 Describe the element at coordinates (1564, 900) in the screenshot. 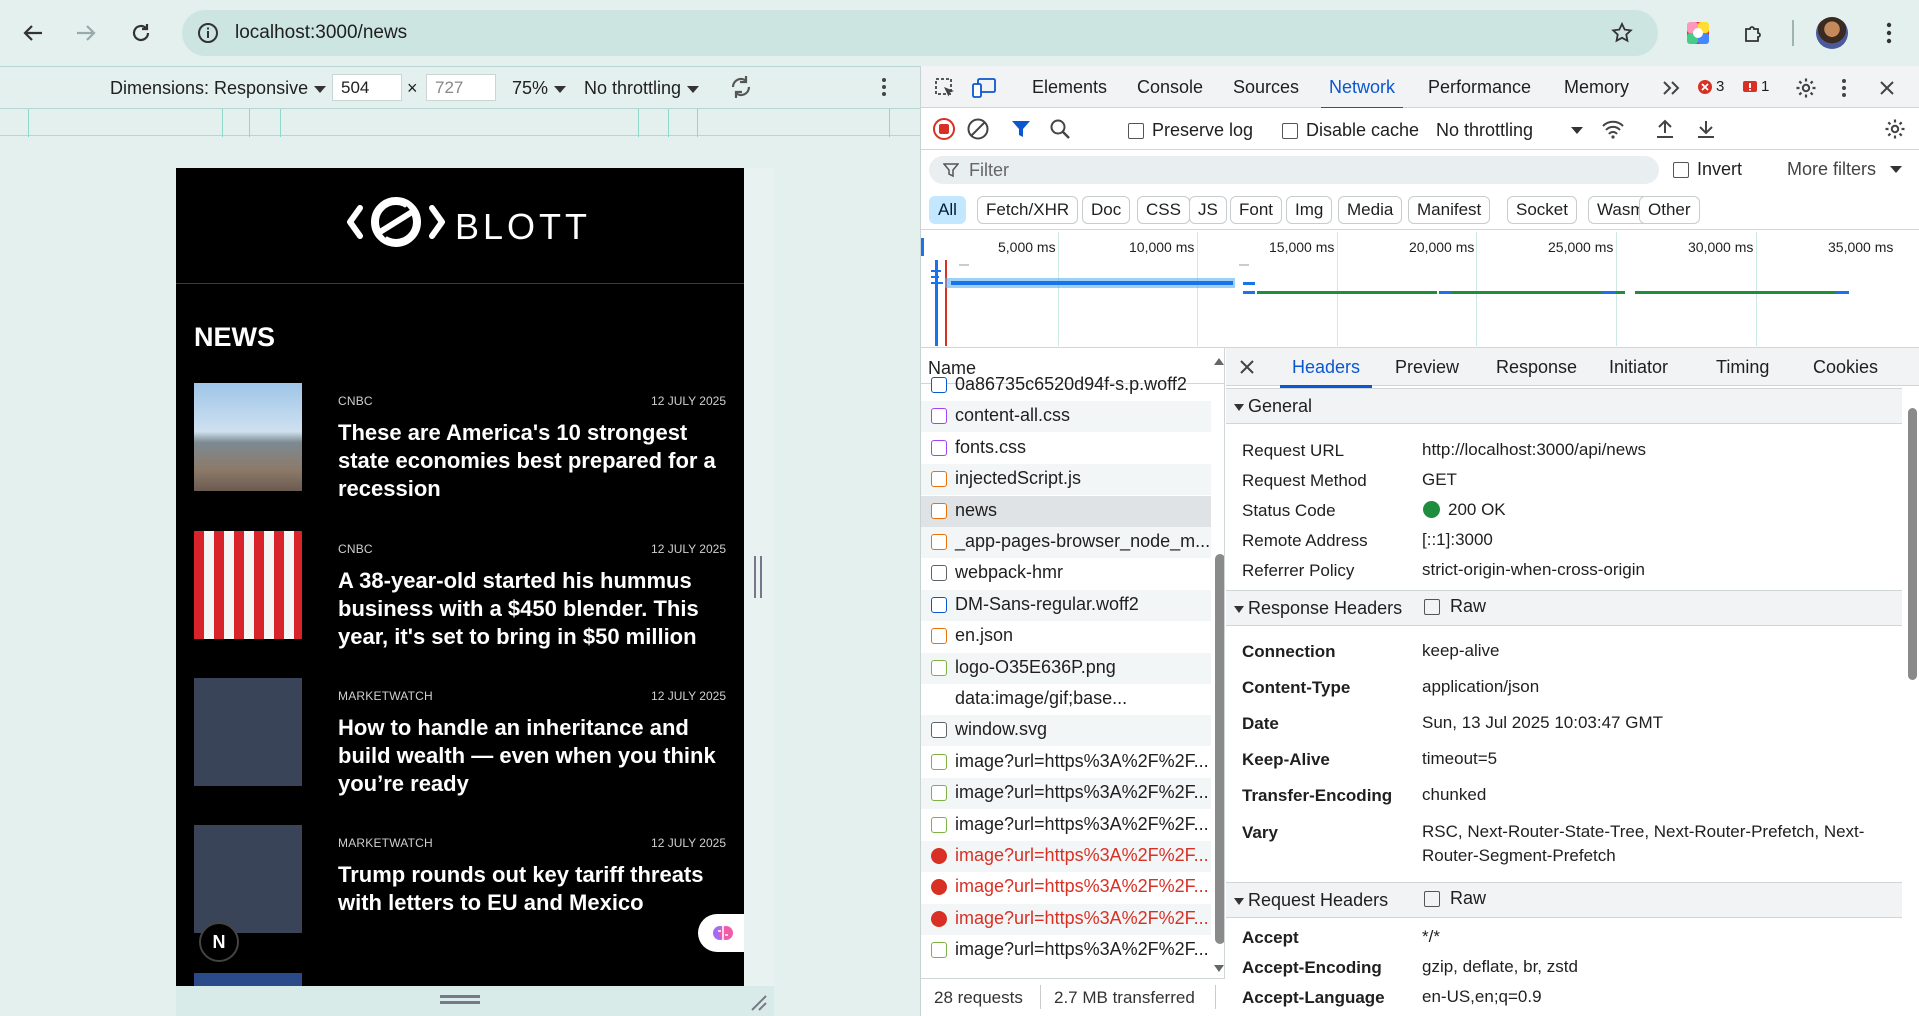

I see `request-headers-section-header: Request Headers` at that location.